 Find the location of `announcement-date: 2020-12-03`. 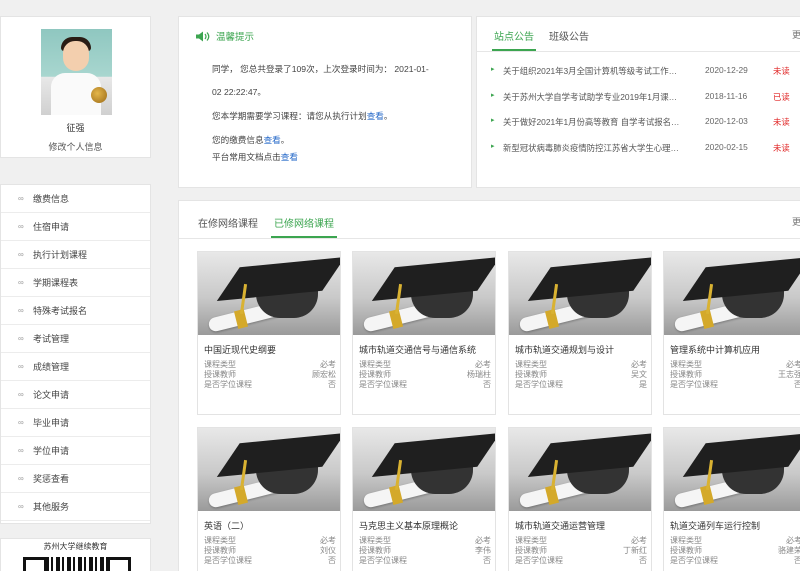

announcement-date: 2020-12-03 is located at coordinates (726, 121).